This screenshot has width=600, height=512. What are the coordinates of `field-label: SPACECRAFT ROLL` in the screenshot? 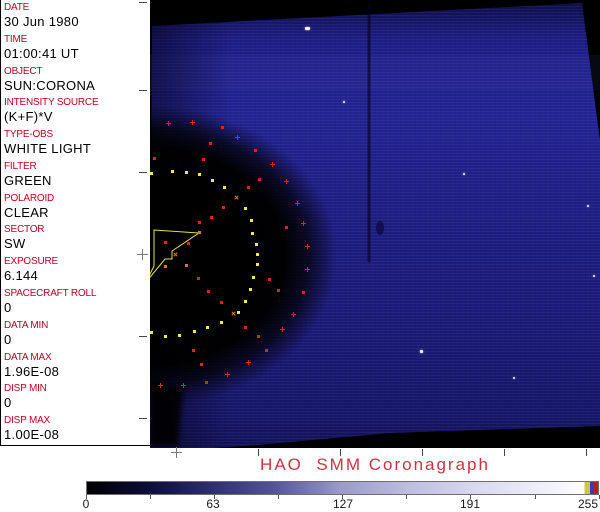 It's located at (50, 294).